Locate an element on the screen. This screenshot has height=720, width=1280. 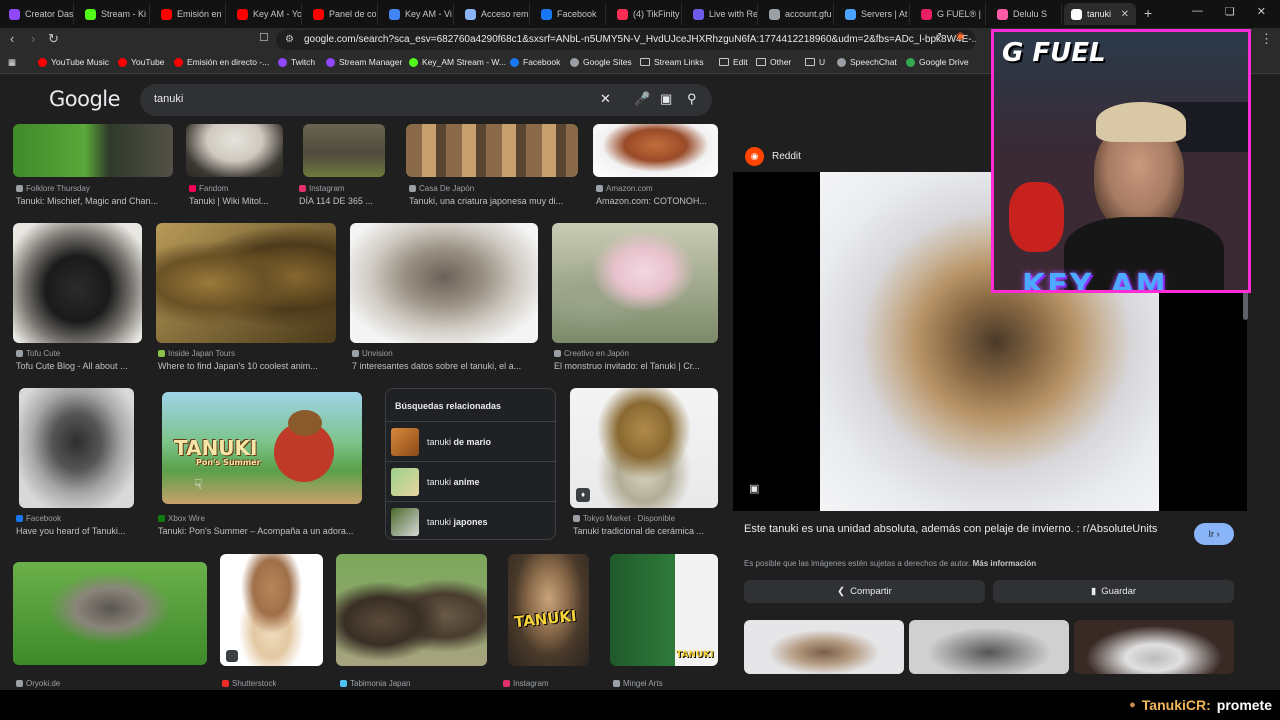
related-item: tanuki anime is located at coordinates (471, 481).